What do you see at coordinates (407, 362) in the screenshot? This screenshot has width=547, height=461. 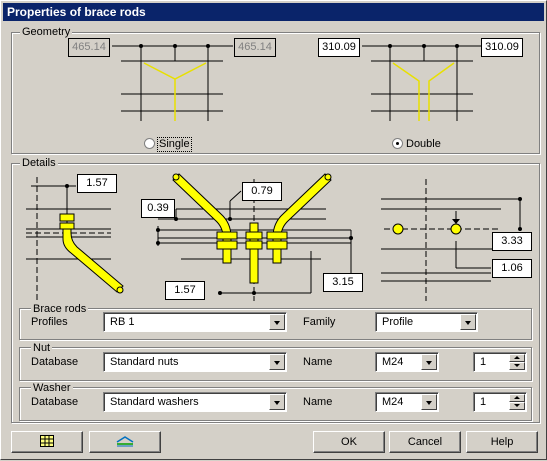 I see `nut-name-select: M24` at bounding box center [407, 362].